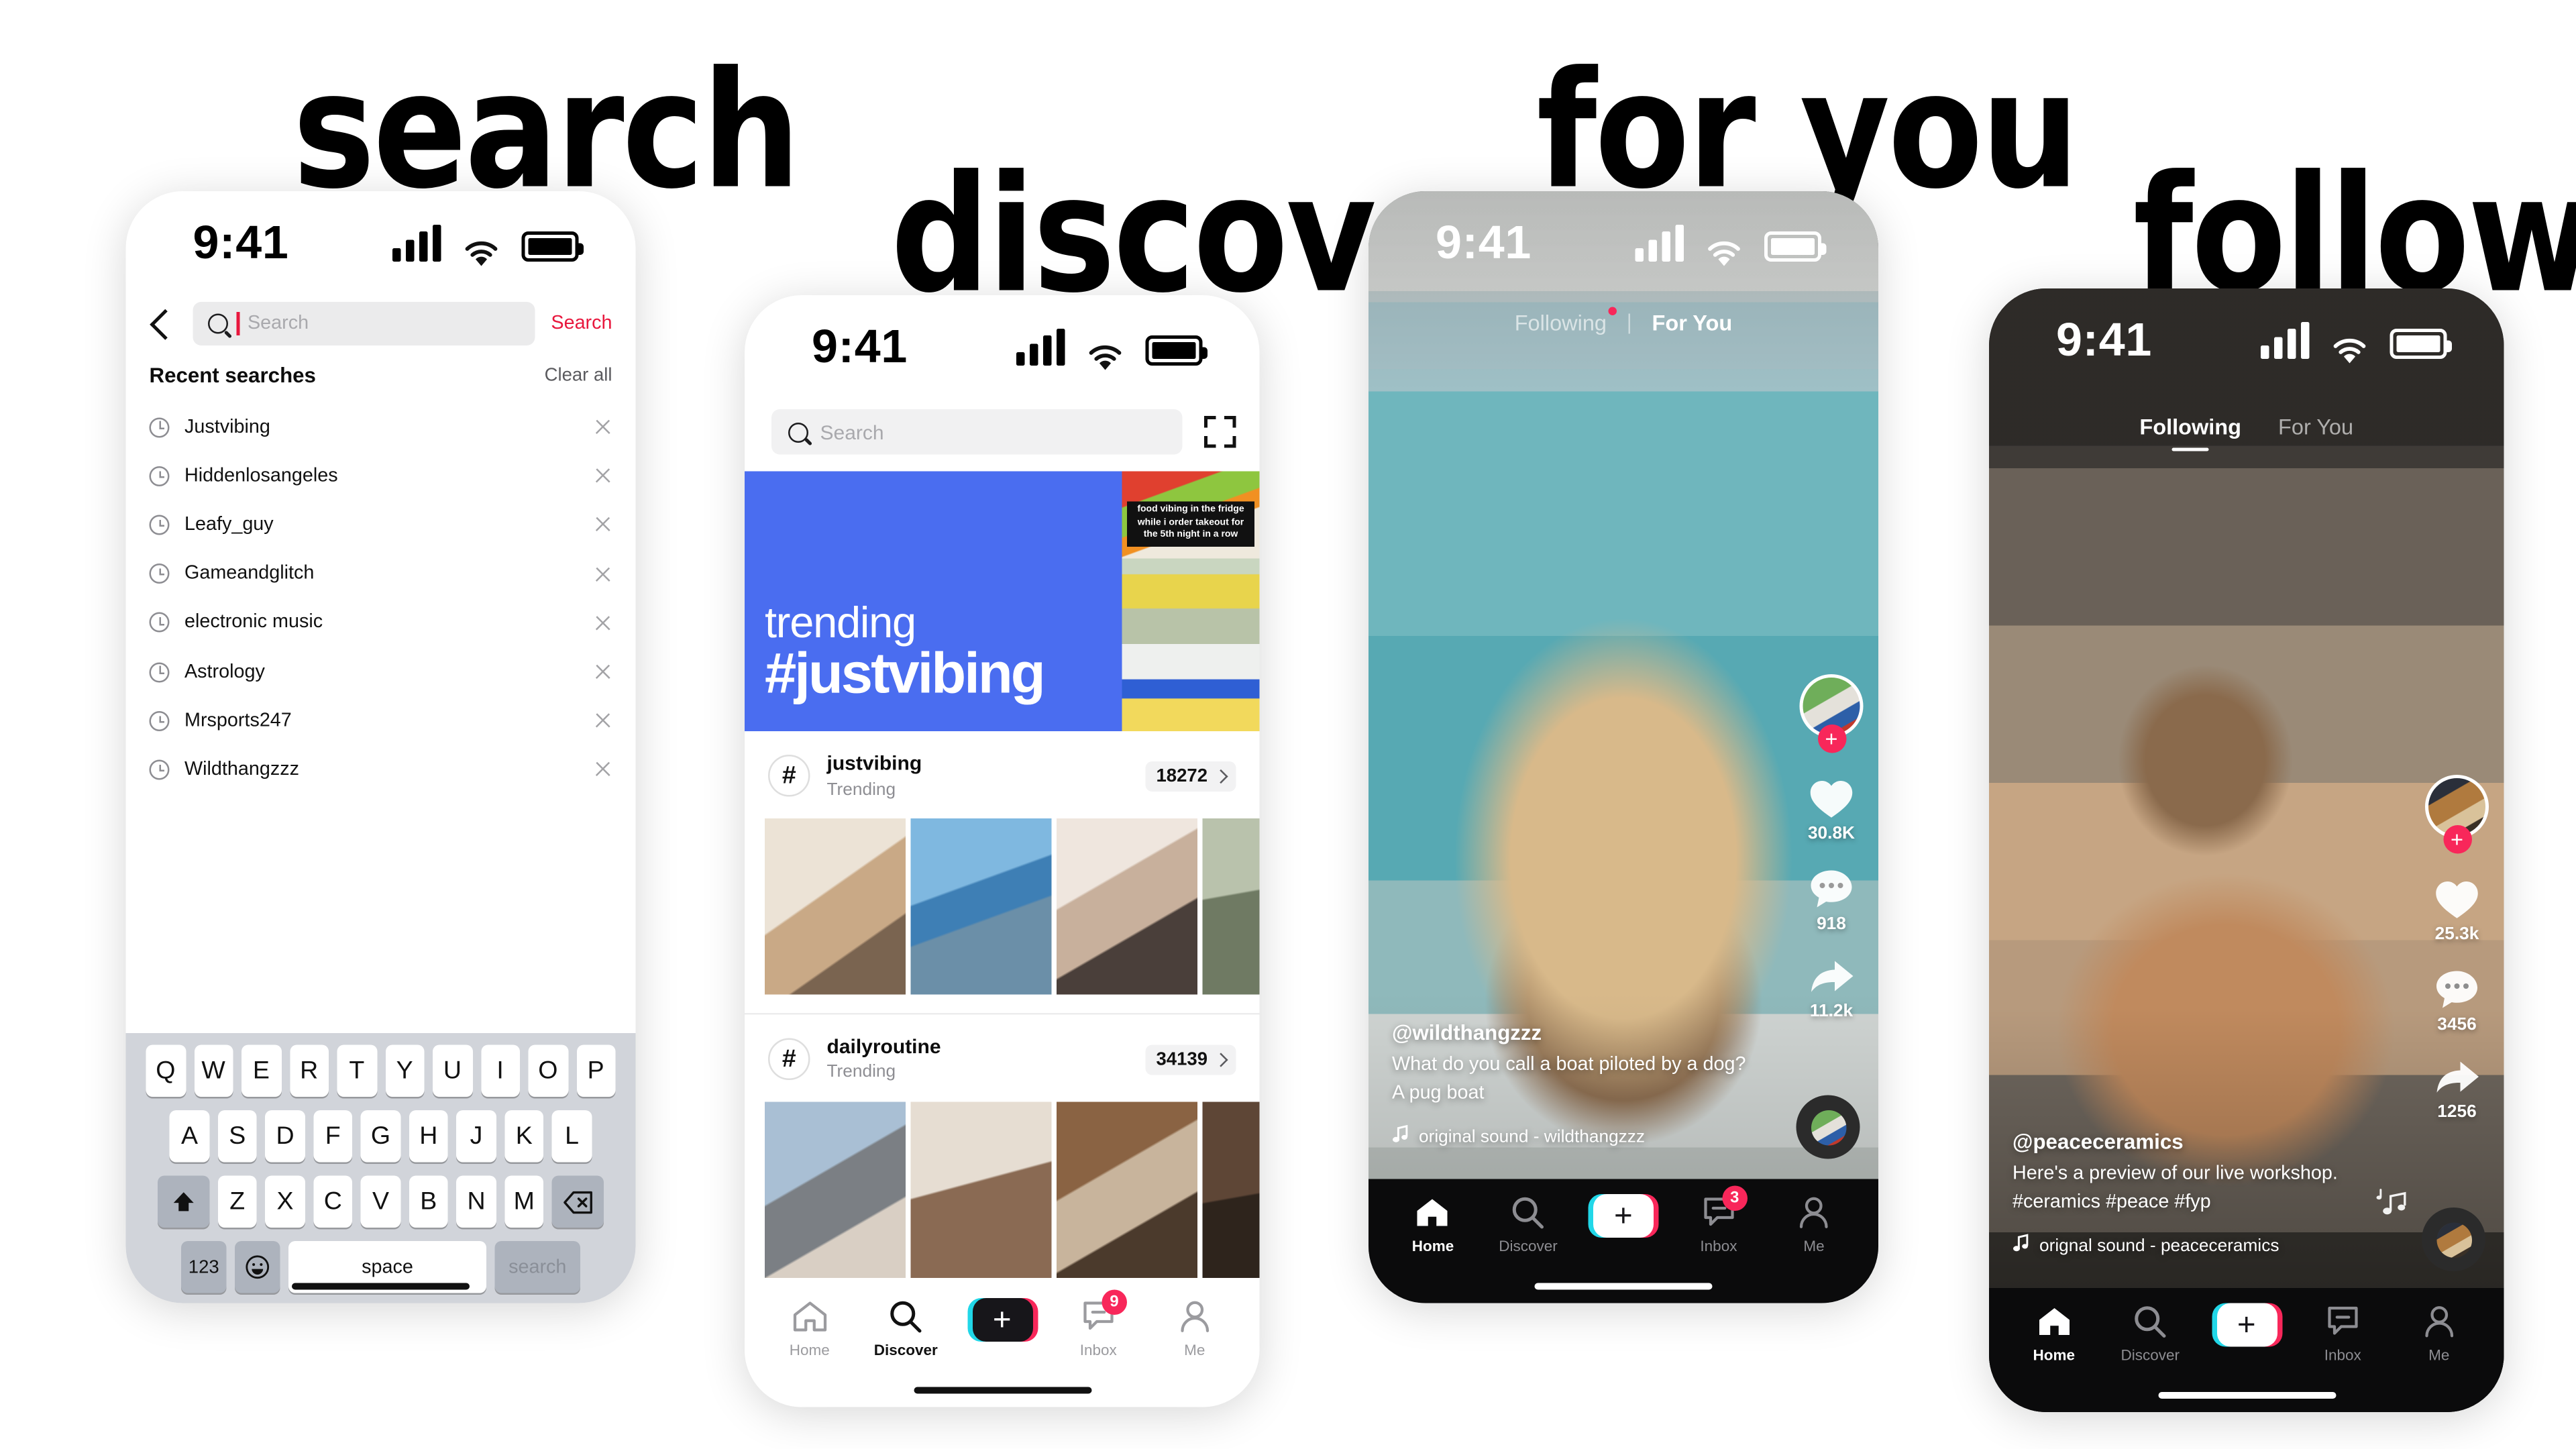 The height and width of the screenshot is (1449, 2576). Describe the element at coordinates (183, 1201) in the screenshot. I see `shift-icon` at that location.